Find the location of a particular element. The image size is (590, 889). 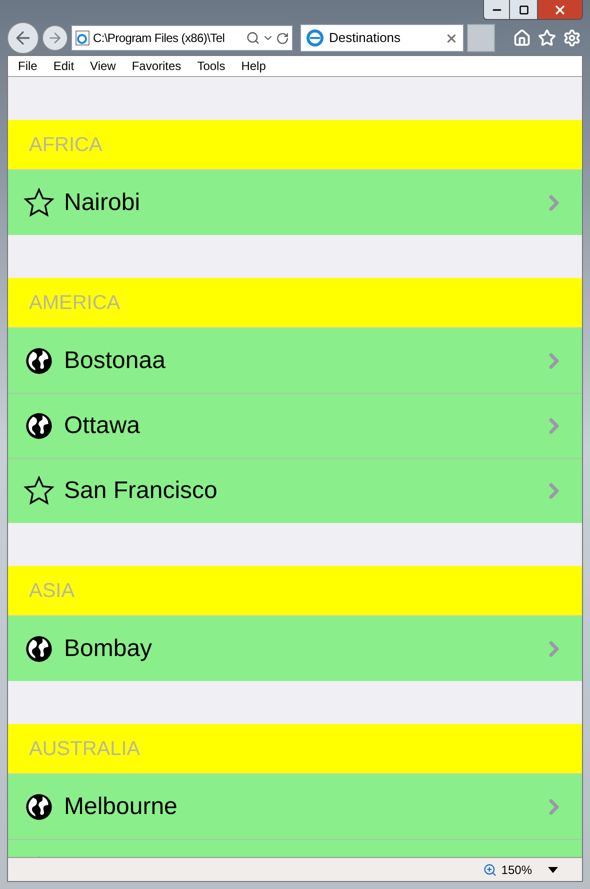

destination-name: Bombay is located at coordinates (109, 649).